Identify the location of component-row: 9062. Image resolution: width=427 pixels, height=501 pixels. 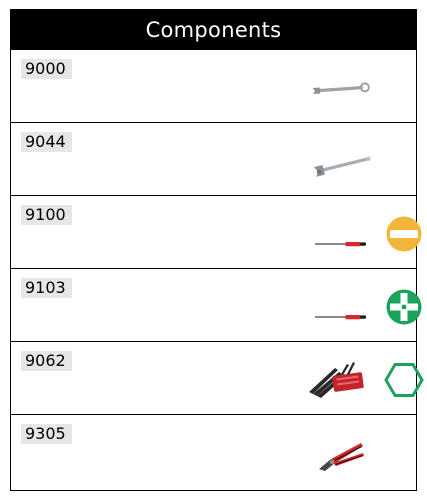
(217, 378).